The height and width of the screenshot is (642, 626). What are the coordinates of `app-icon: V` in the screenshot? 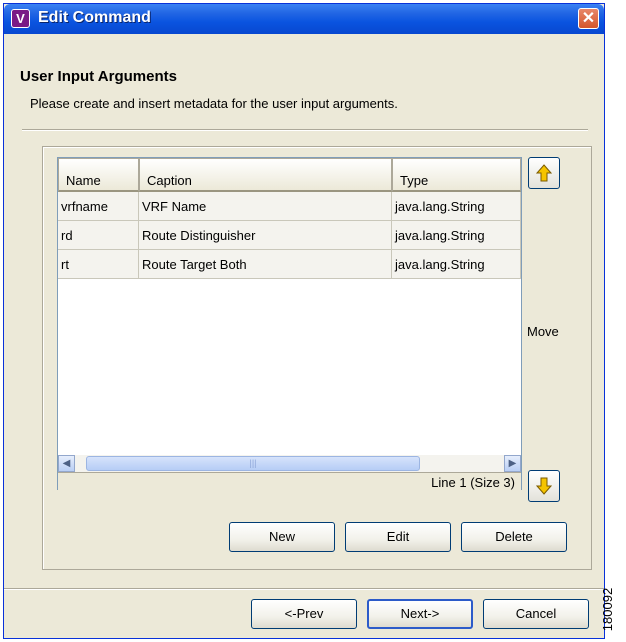 It's located at (20, 18).